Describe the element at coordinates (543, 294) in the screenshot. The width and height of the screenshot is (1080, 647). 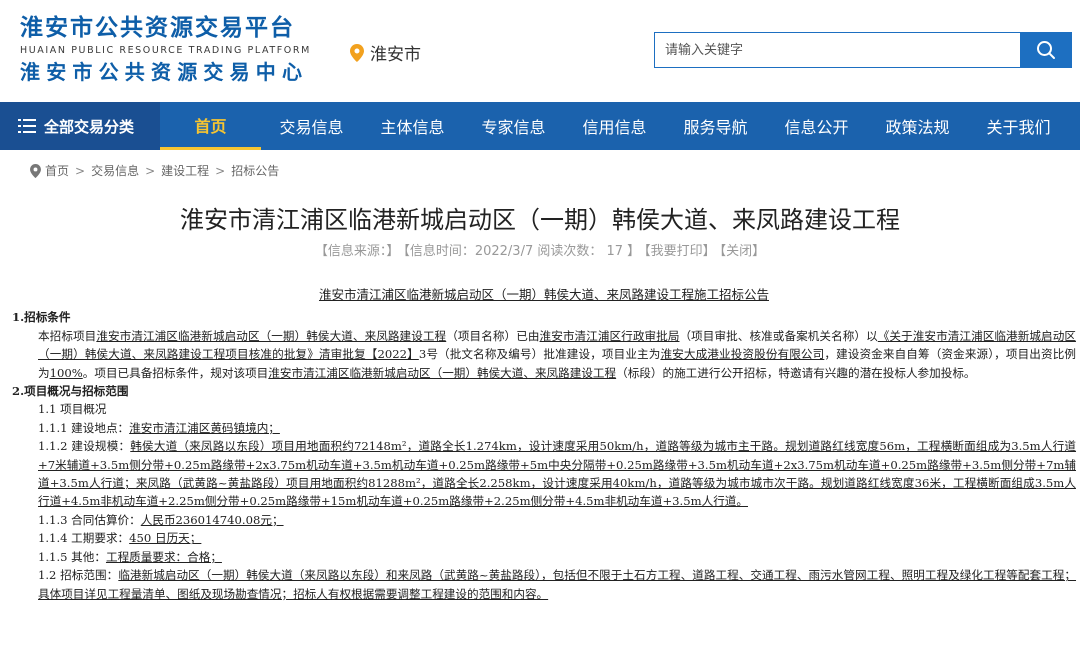
I see `doc-title: 淮安市清江浦区临港新城启动区（一期）韩侯大道、来凤路建设工程施工招标公告` at that location.